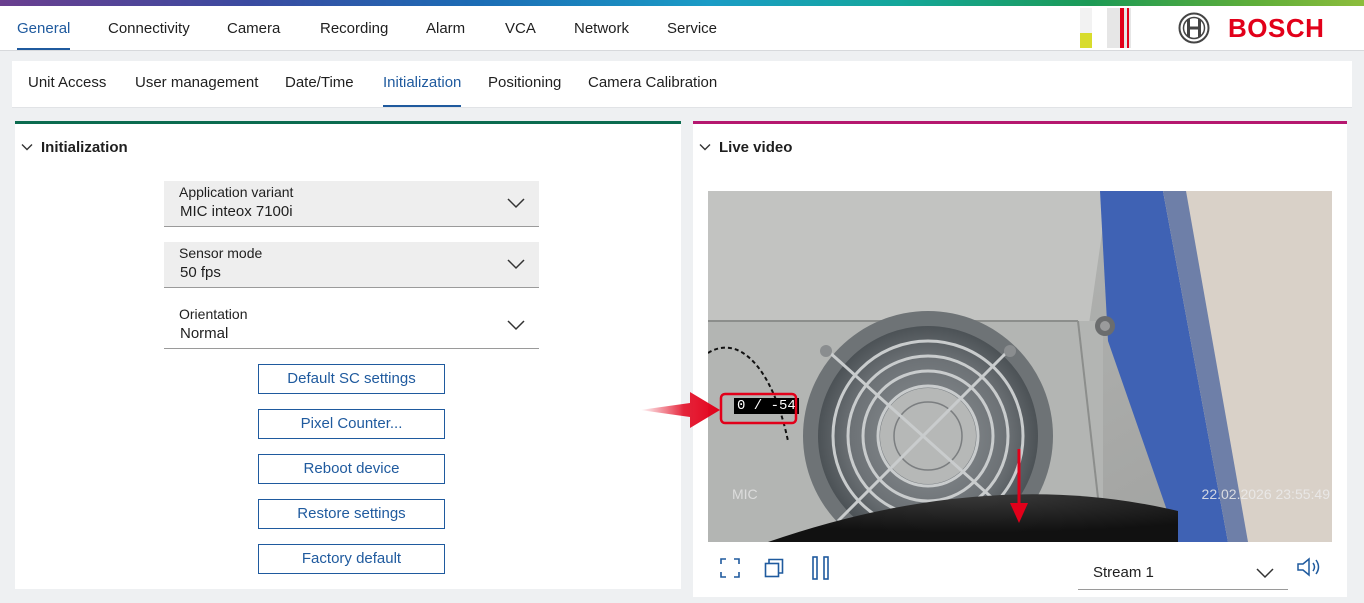 Image resolution: width=1364 pixels, height=603 pixels. Describe the element at coordinates (351, 469) in the screenshot. I see `reboot-device-button: Reboot device` at that location.